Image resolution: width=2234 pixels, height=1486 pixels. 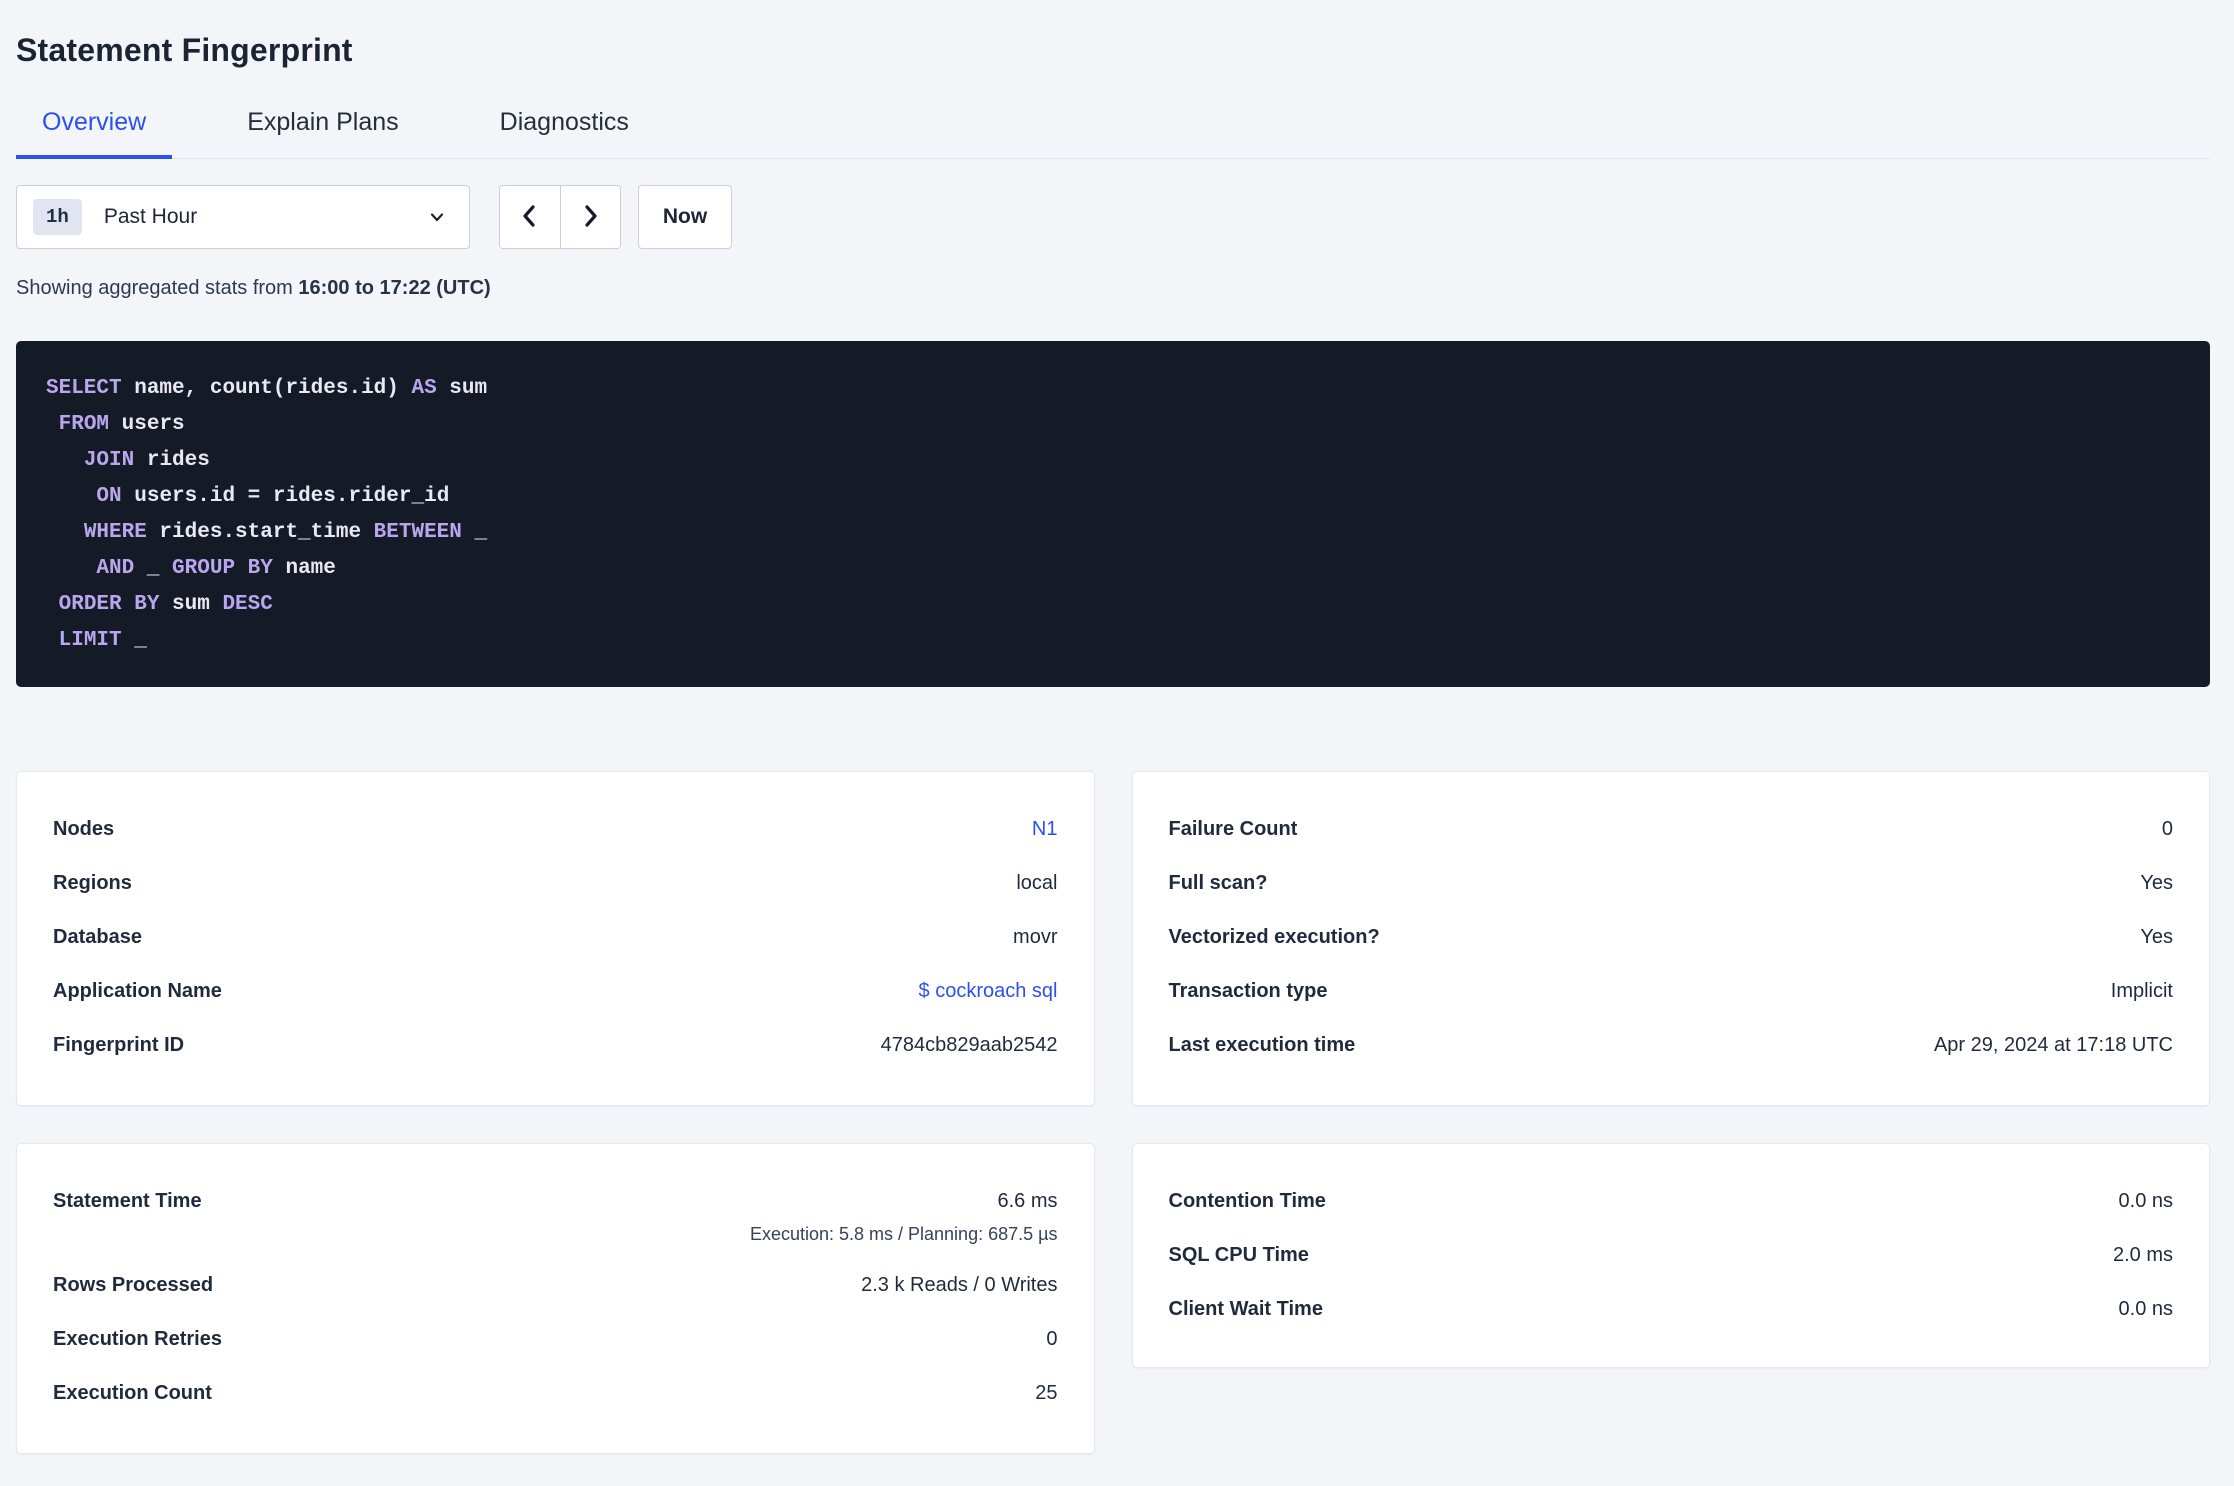 What do you see at coordinates (1113, 461) in the screenshot?
I see `sql-line: JOIN rides` at bounding box center [1113, 461].